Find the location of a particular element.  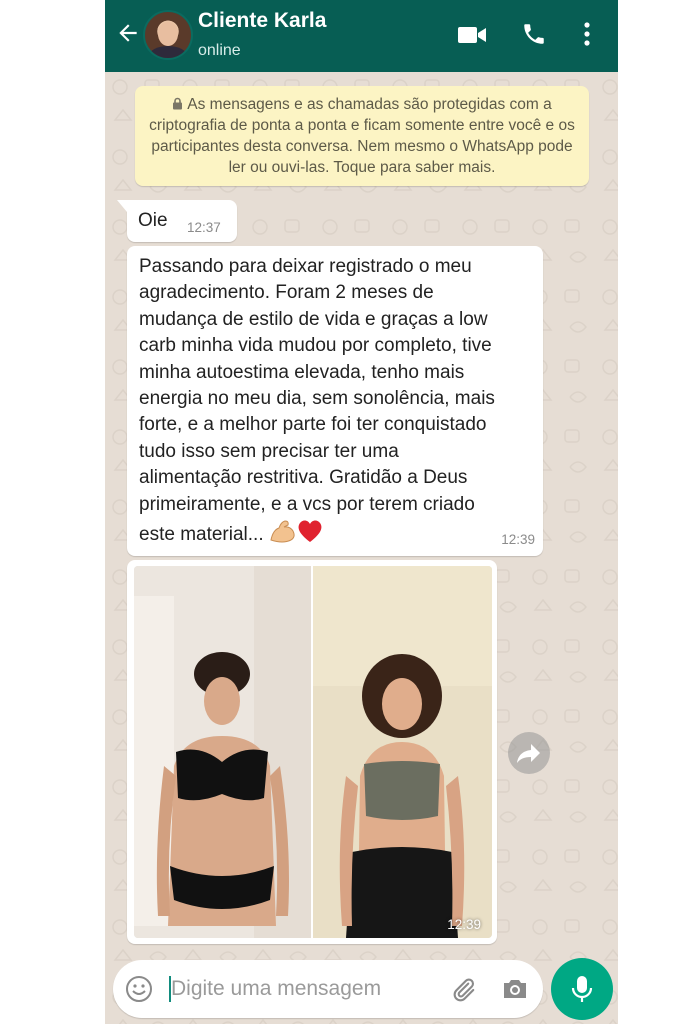

message-input-bar is located at coordinates (328, 989).